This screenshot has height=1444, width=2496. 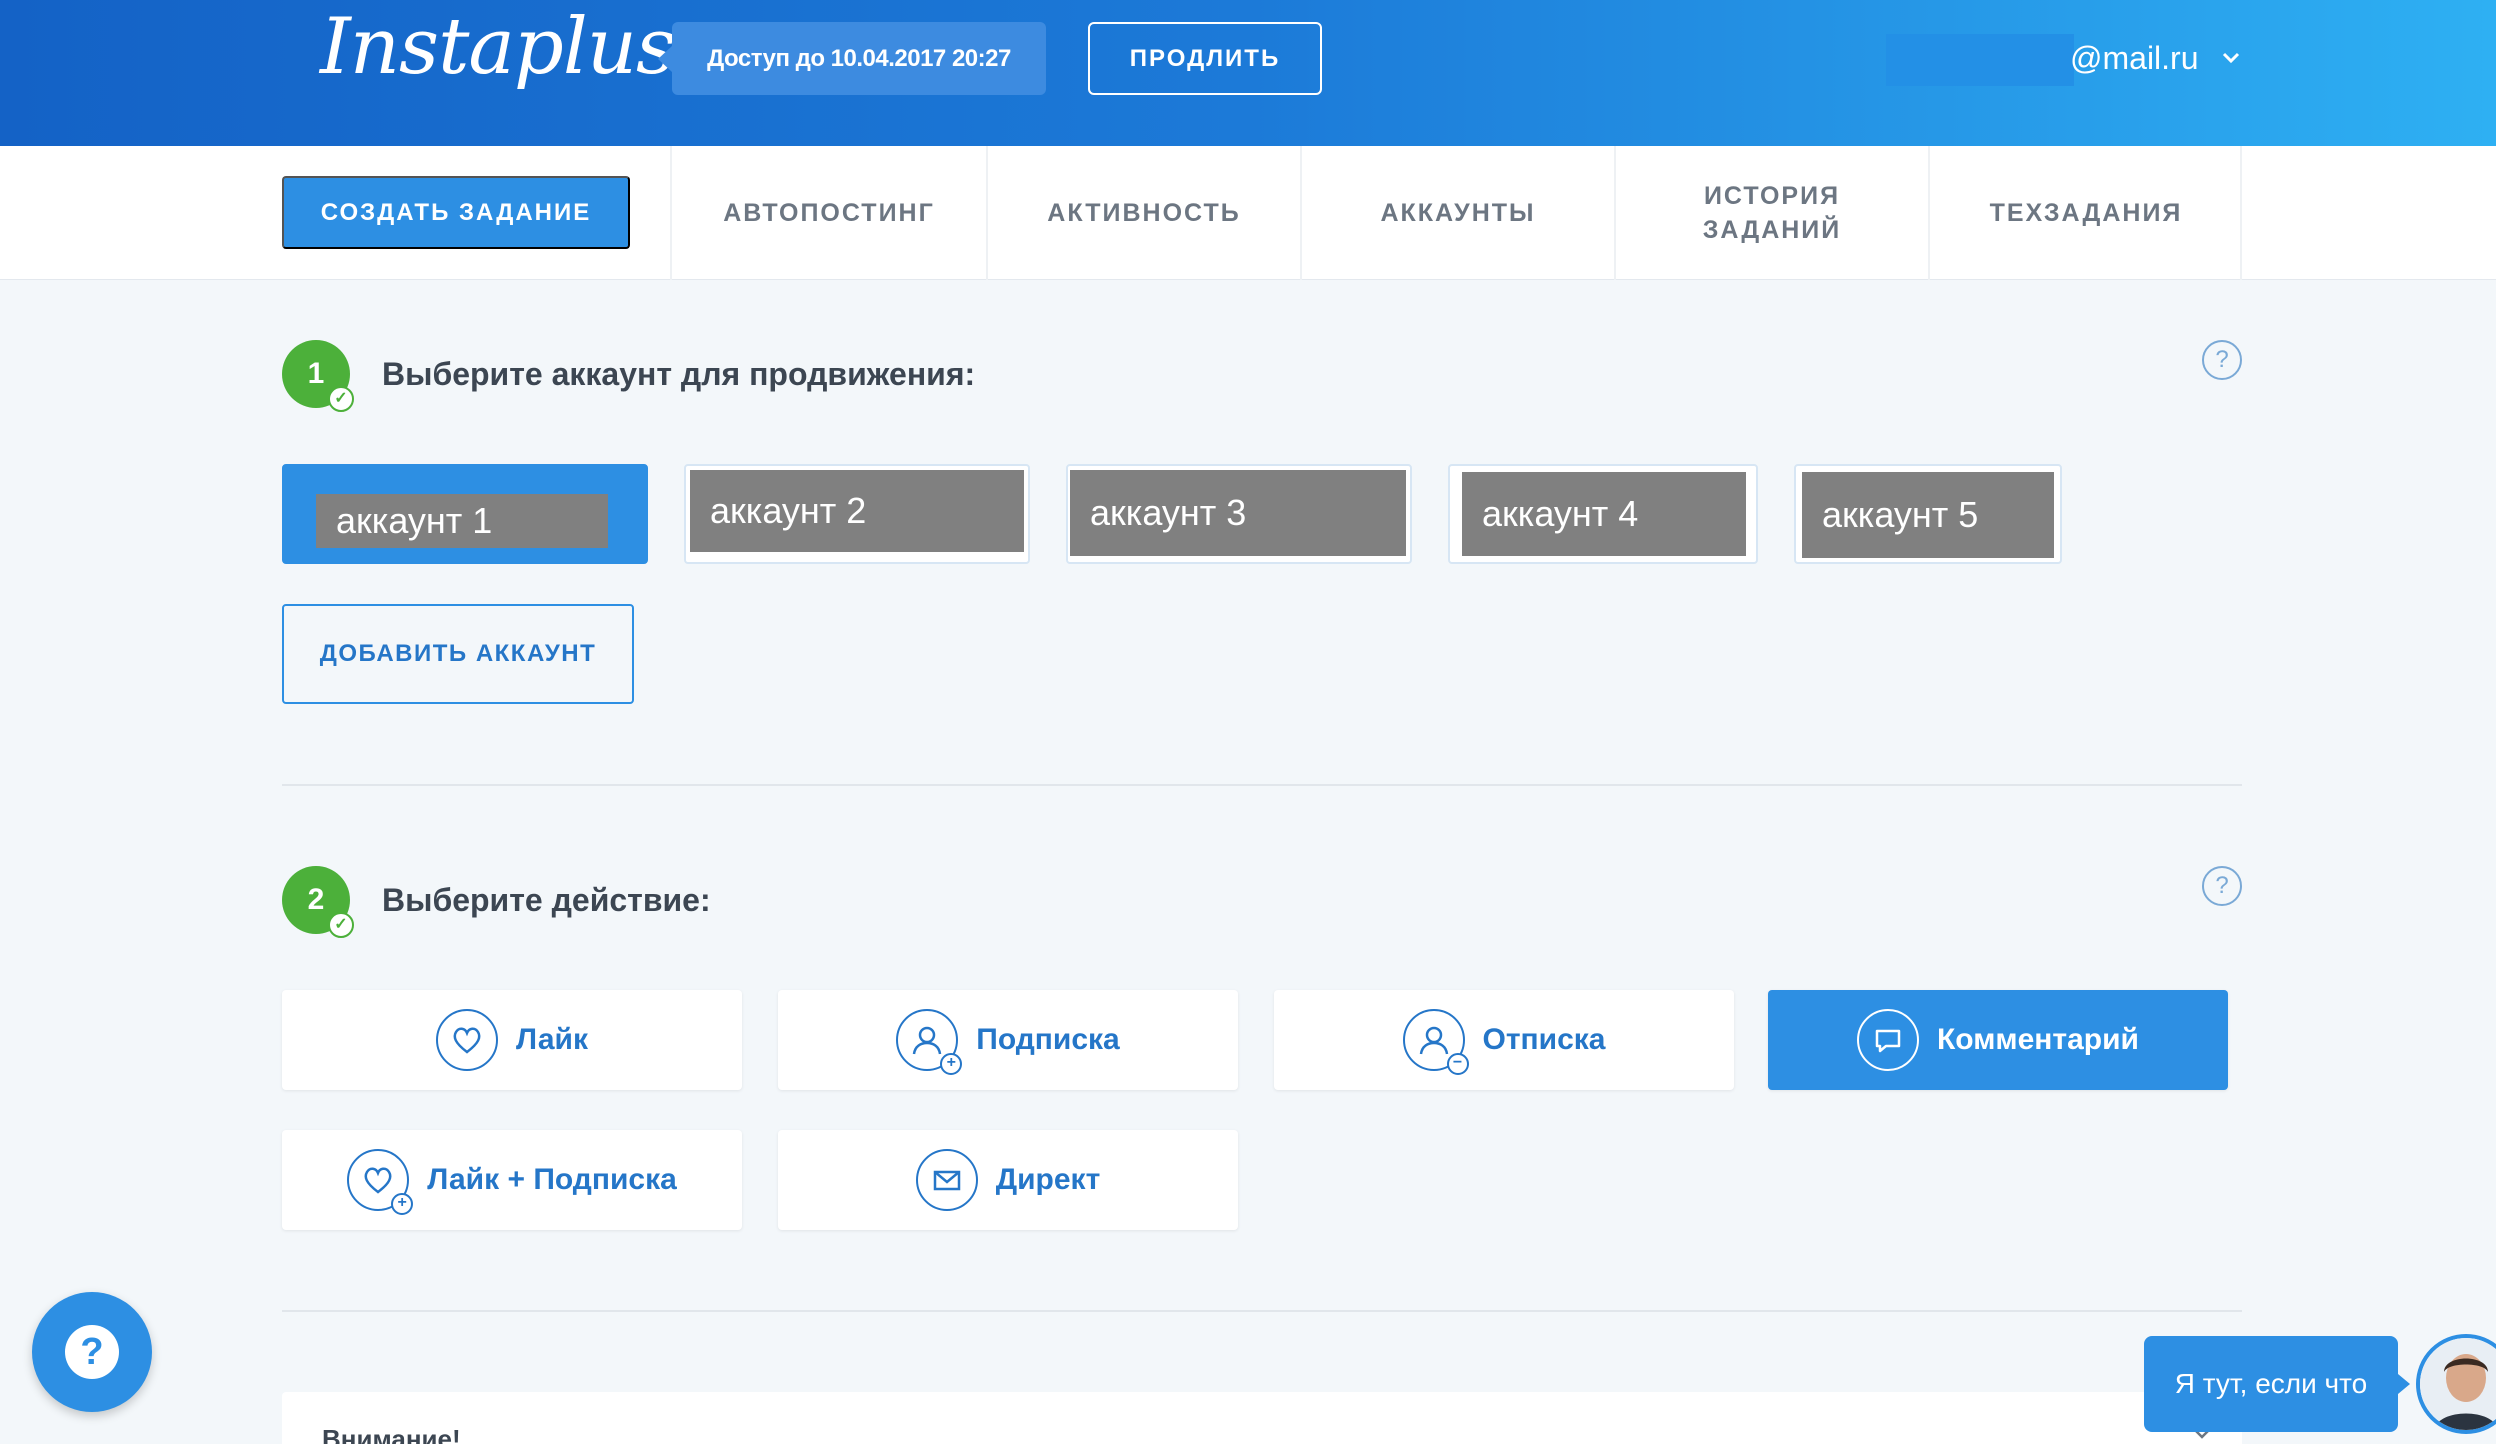 What do you see at coordinates (2085, 213) in the screenshot?
I see `tab-tech-tasks: ТЕХЗАДАНИЯ` at bounding box center [2085, 213].